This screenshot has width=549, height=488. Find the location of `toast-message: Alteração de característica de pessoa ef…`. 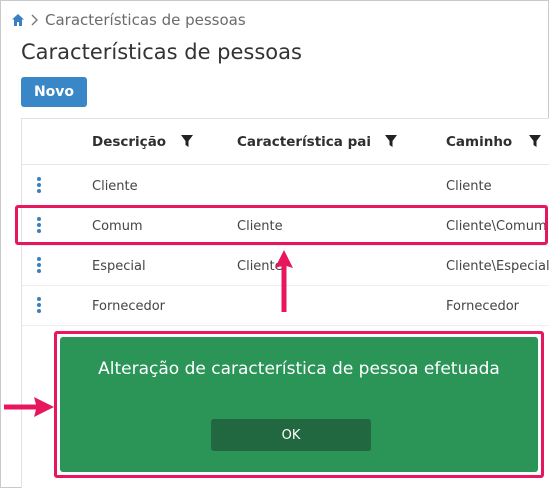

toast-message: Alteração de característica de pessoa ef… is located at coordinates (299, 369).